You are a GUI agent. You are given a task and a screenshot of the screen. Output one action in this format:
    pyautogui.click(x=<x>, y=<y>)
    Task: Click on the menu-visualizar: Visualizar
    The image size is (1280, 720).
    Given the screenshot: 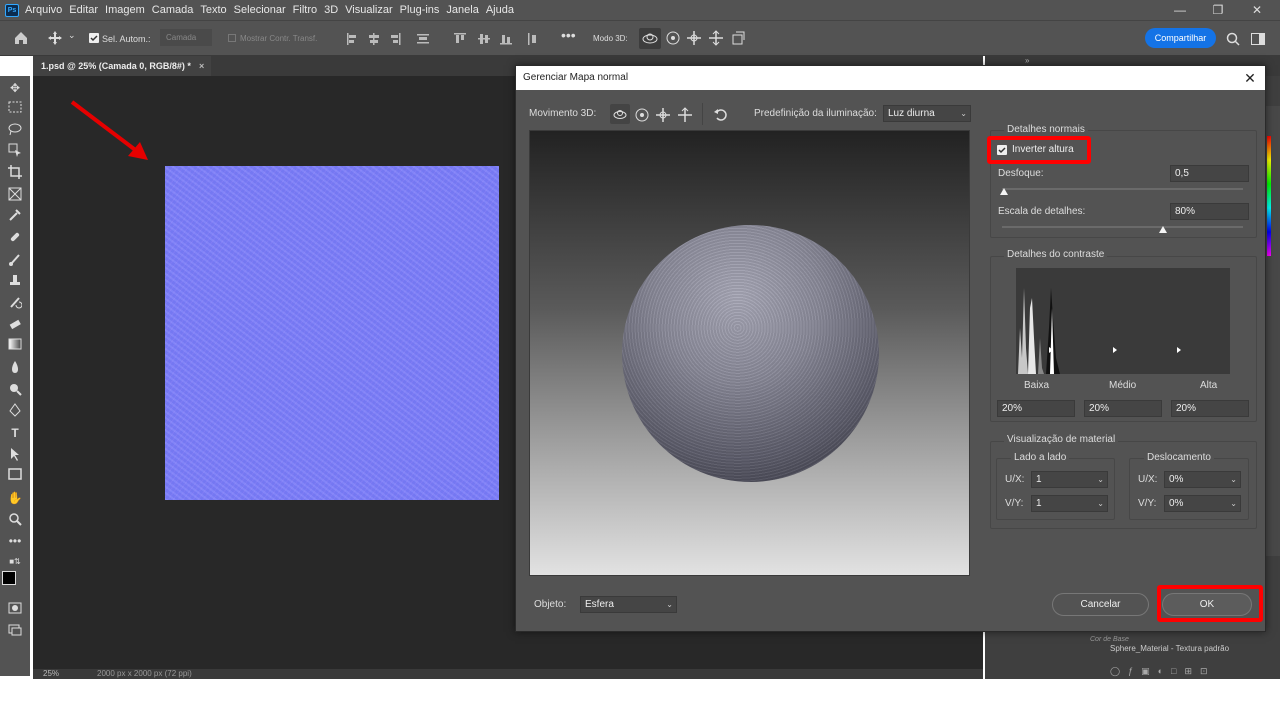 What is the action you would take?
    pyautogui.click(x=369, y=10)
    